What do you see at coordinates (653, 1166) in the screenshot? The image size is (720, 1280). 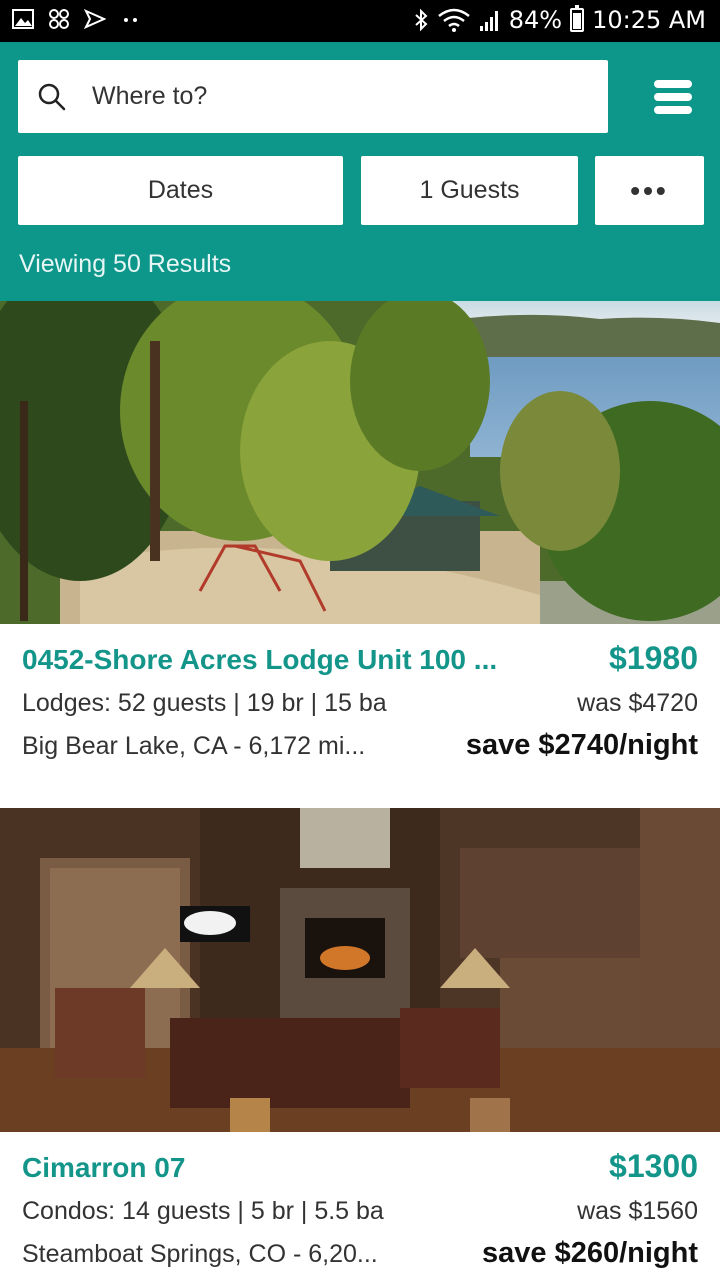 I see `listing-price: $1300` at bounding box center [653, 1166].